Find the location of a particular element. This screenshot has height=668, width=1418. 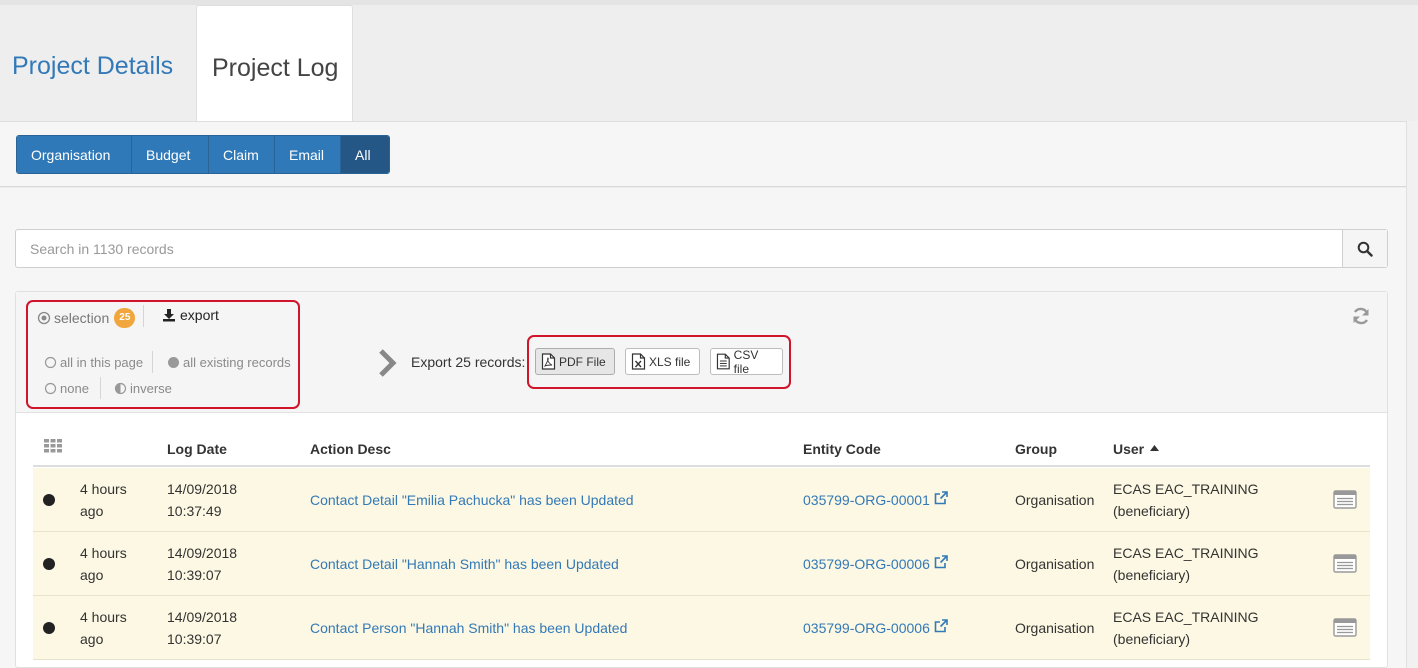

filter-all-button: All is located at coordinates (365, 154).